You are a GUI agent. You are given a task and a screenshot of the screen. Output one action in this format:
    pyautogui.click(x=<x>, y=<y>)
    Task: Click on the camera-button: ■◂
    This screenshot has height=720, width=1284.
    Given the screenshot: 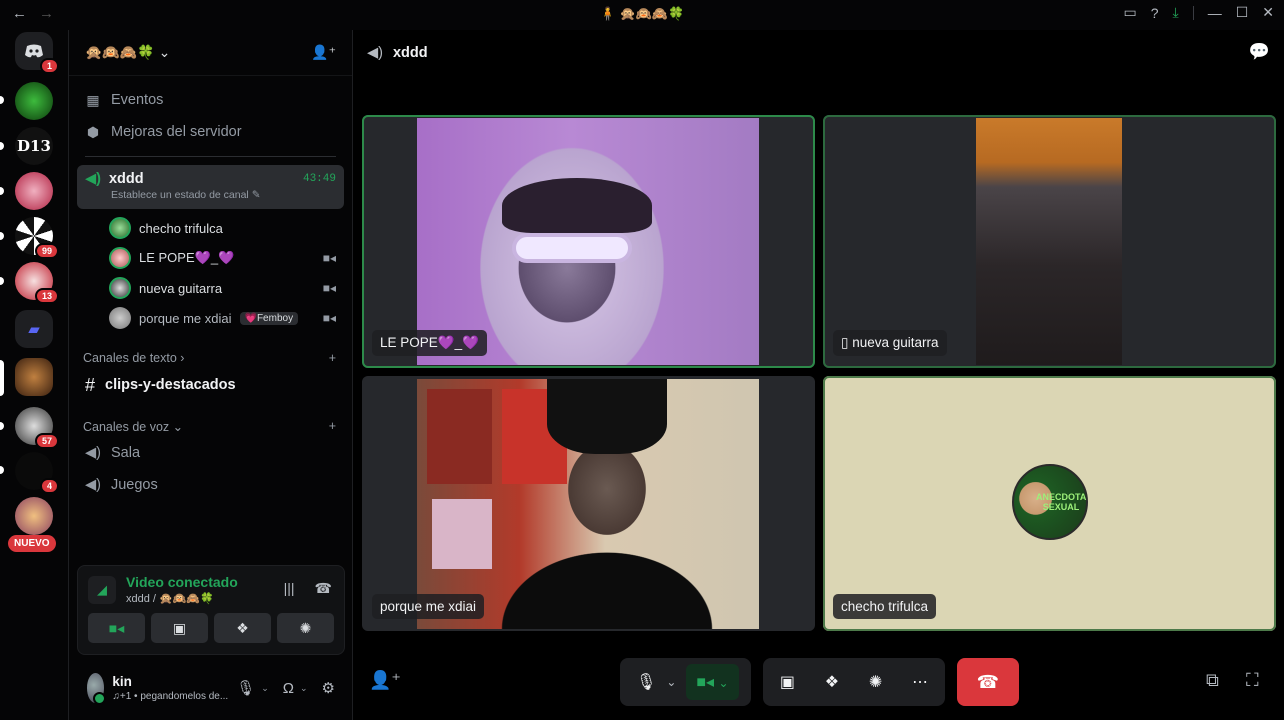 What is the action you would take?
    pyautogui.click(x=116, y=628)
    